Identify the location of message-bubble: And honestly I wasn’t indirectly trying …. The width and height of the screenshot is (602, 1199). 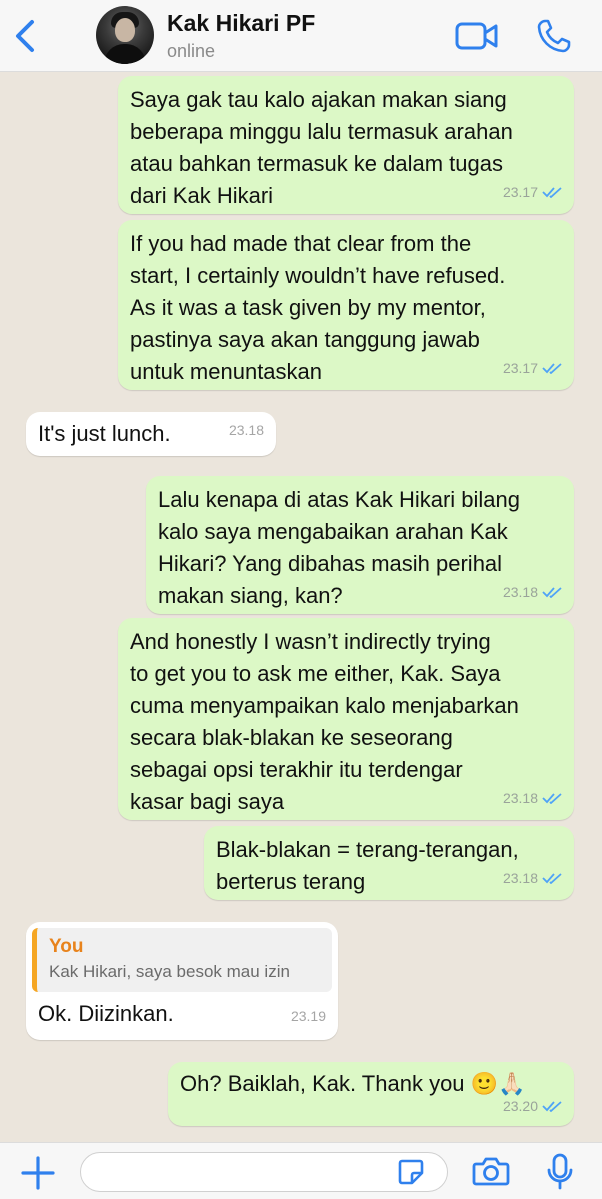
(346, 719).